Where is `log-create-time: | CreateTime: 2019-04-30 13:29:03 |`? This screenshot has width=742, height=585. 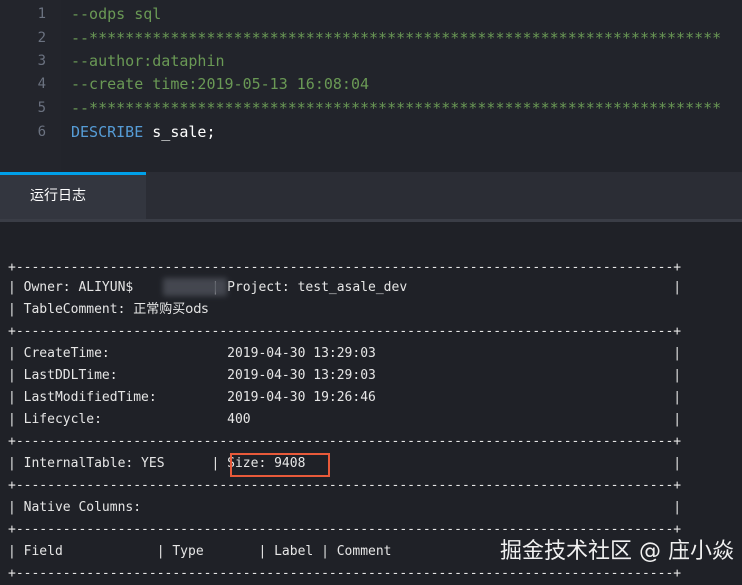 log-create-time: | CreateTime: 2019-04-30 13:29:03 | is located at coordinates (345, 353).